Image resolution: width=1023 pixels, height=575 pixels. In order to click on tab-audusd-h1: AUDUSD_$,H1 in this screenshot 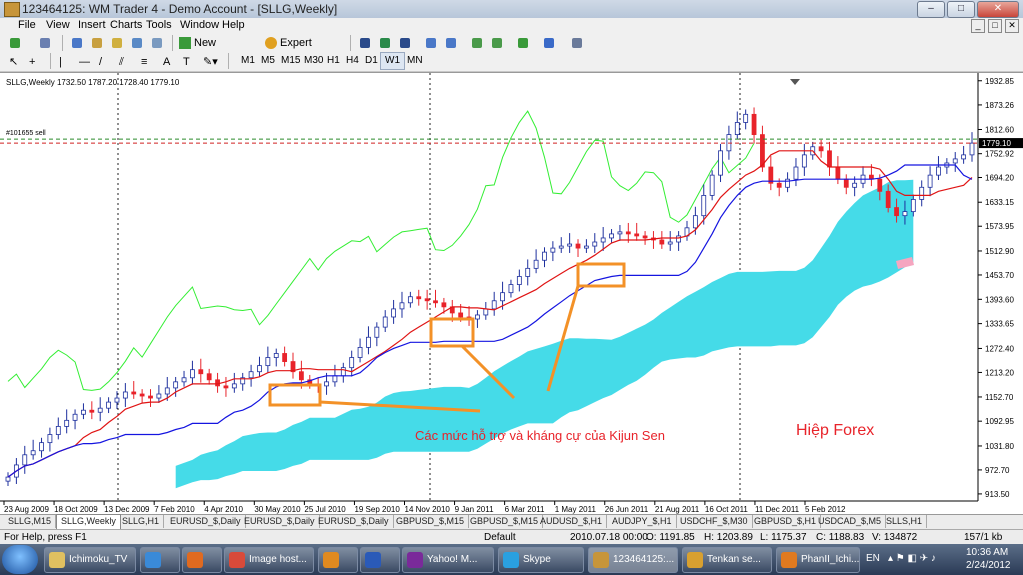, I will do `click(572, 521)`.